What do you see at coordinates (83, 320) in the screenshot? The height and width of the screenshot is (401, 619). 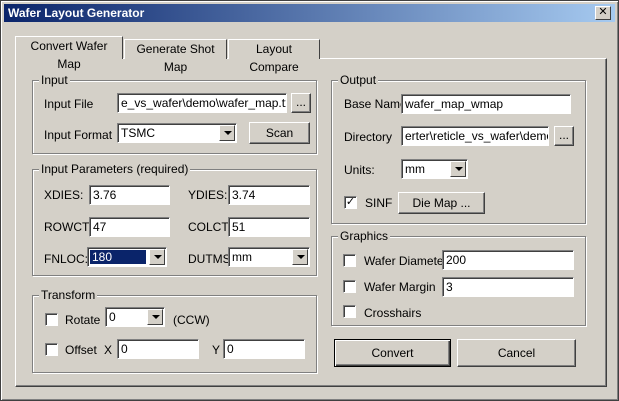 I see `rotate-label: Rotate` at bounding box center [83, 320].